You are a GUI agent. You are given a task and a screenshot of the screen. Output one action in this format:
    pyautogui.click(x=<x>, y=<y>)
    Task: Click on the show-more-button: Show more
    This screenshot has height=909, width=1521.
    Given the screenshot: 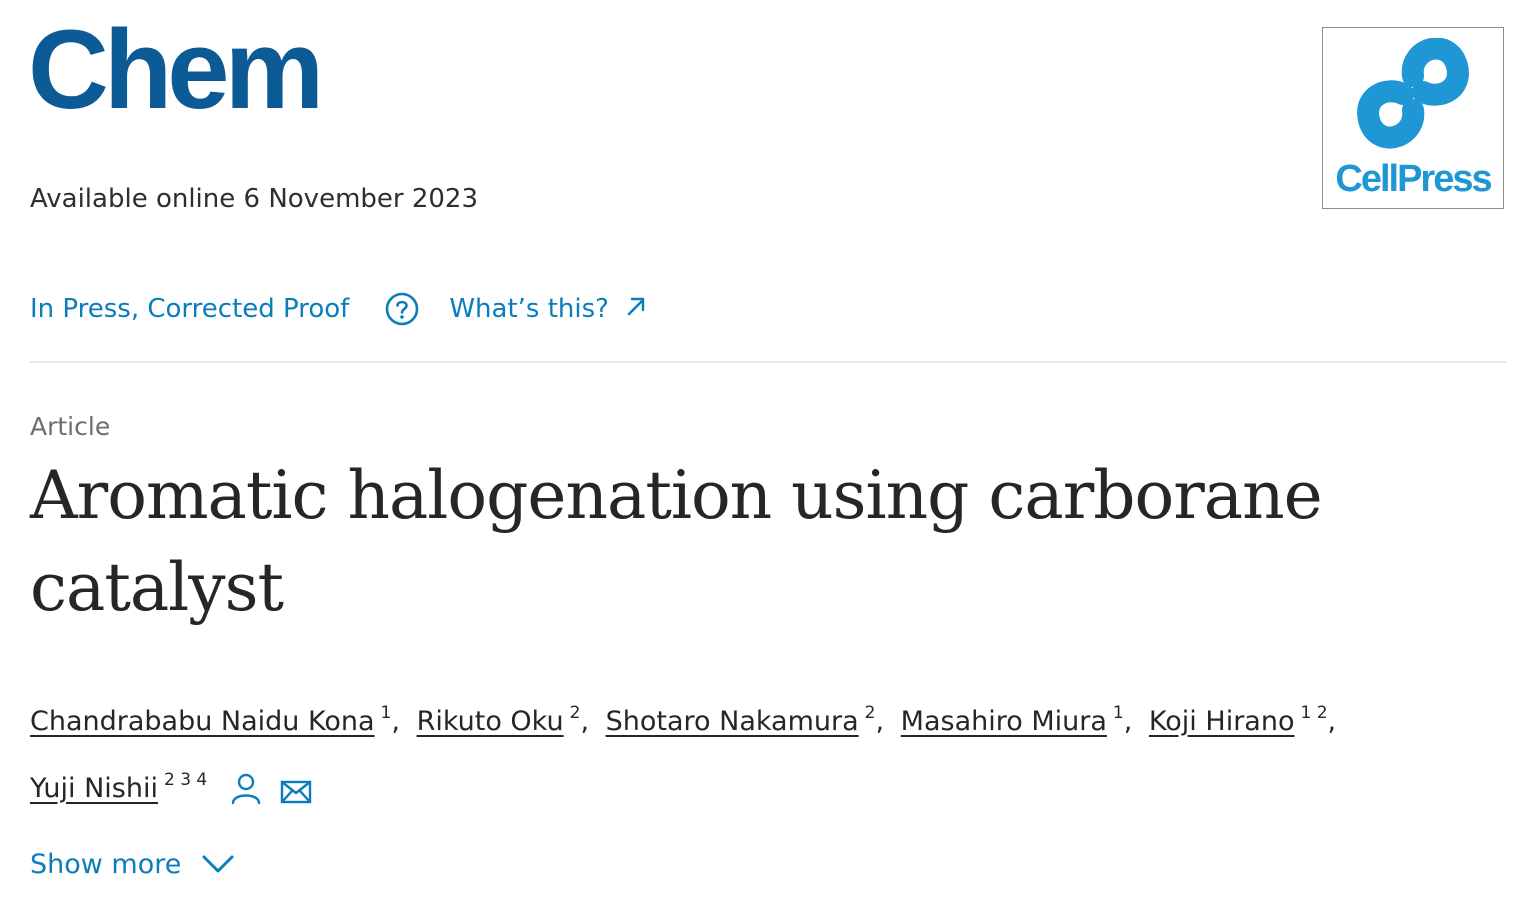 What is the action you would take?
    pyautogui.click(x=132, y=864)
    